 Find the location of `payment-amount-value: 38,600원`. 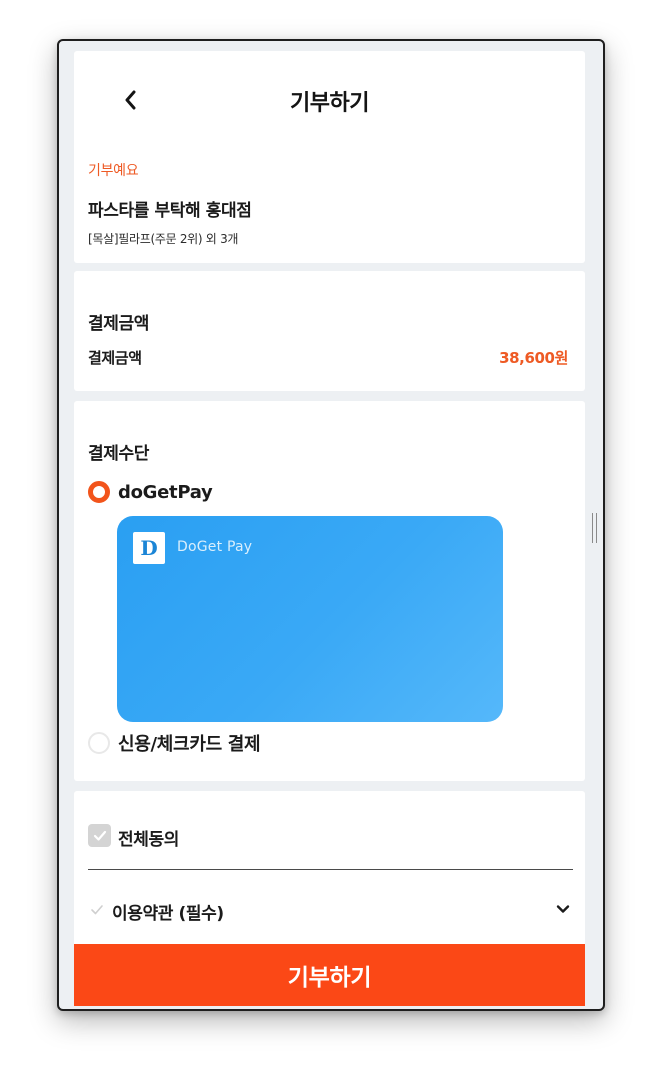

payment-amount-value: 38,600원 is located at coordinates (533, 358).